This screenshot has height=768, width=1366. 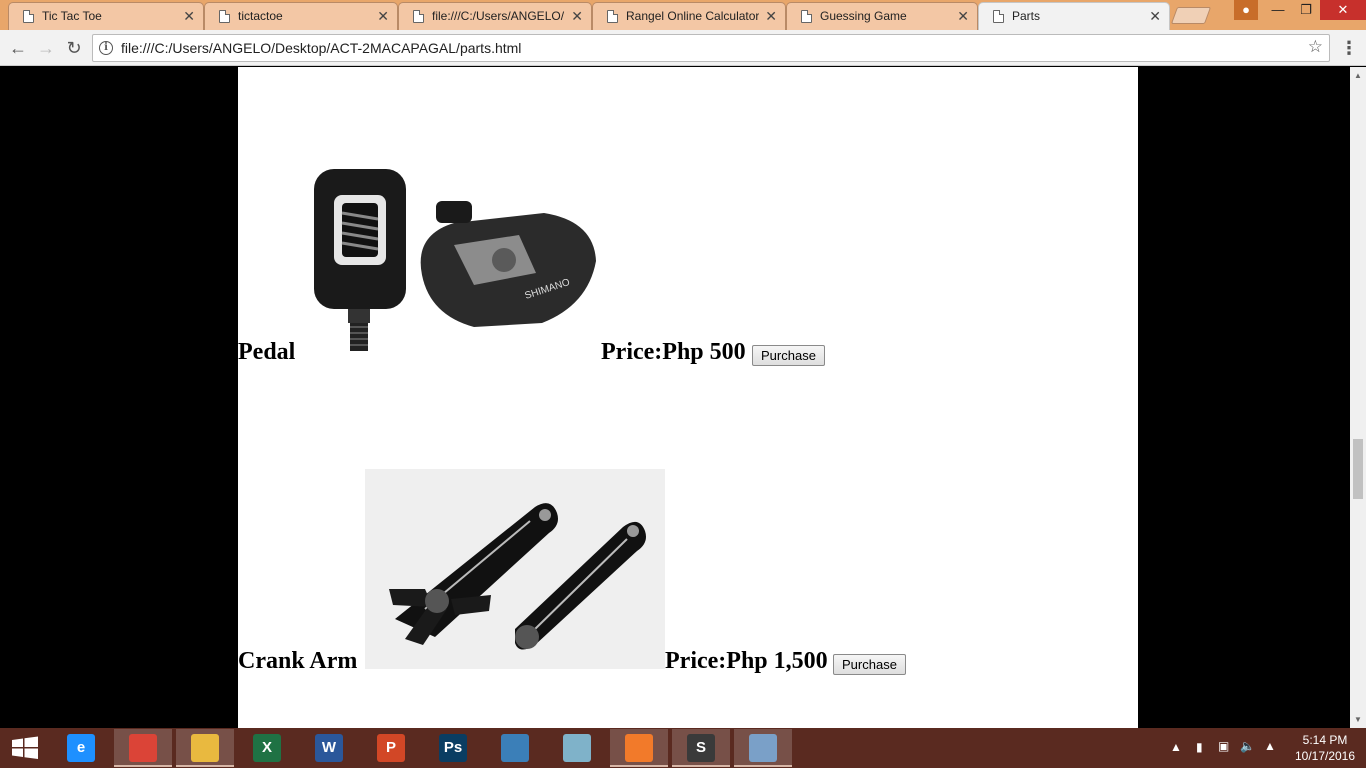 I want to click on mysql-installer-icon, so click(x=515, y=748).